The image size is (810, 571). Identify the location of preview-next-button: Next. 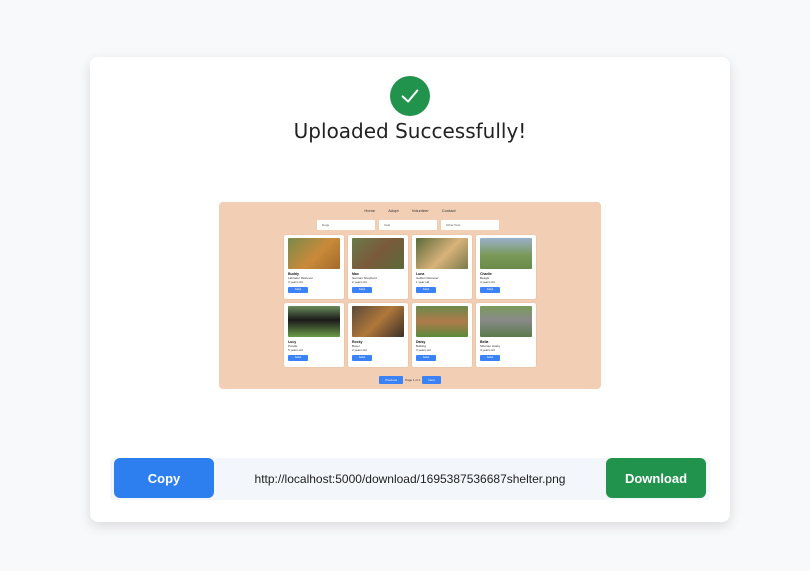
(431, 380).